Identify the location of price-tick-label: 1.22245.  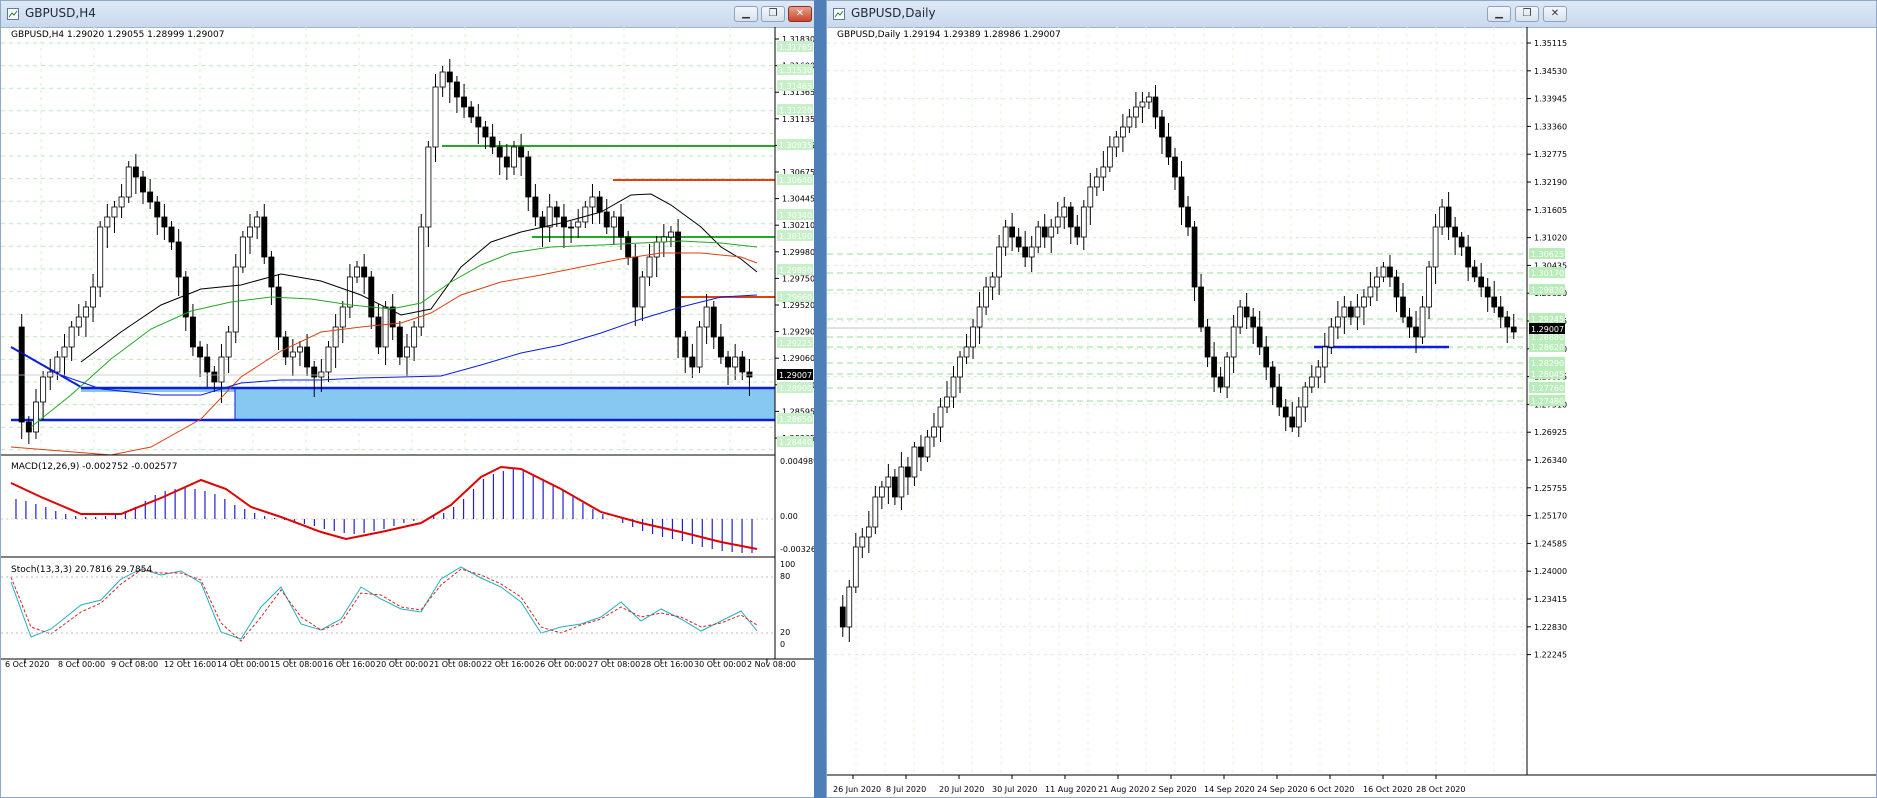
(1550, 655).